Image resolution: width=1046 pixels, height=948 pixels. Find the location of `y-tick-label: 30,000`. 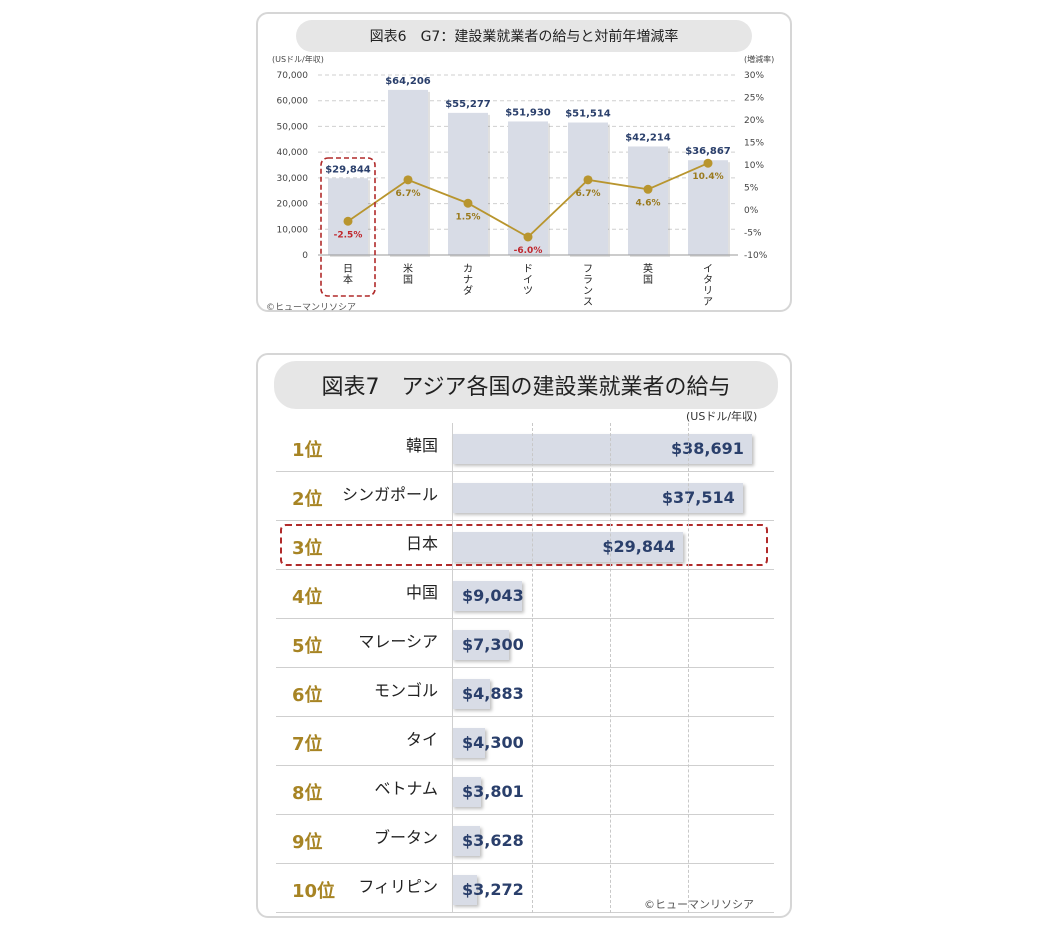

y-tick-label: 30,000 is located at coordinates (293, 179).